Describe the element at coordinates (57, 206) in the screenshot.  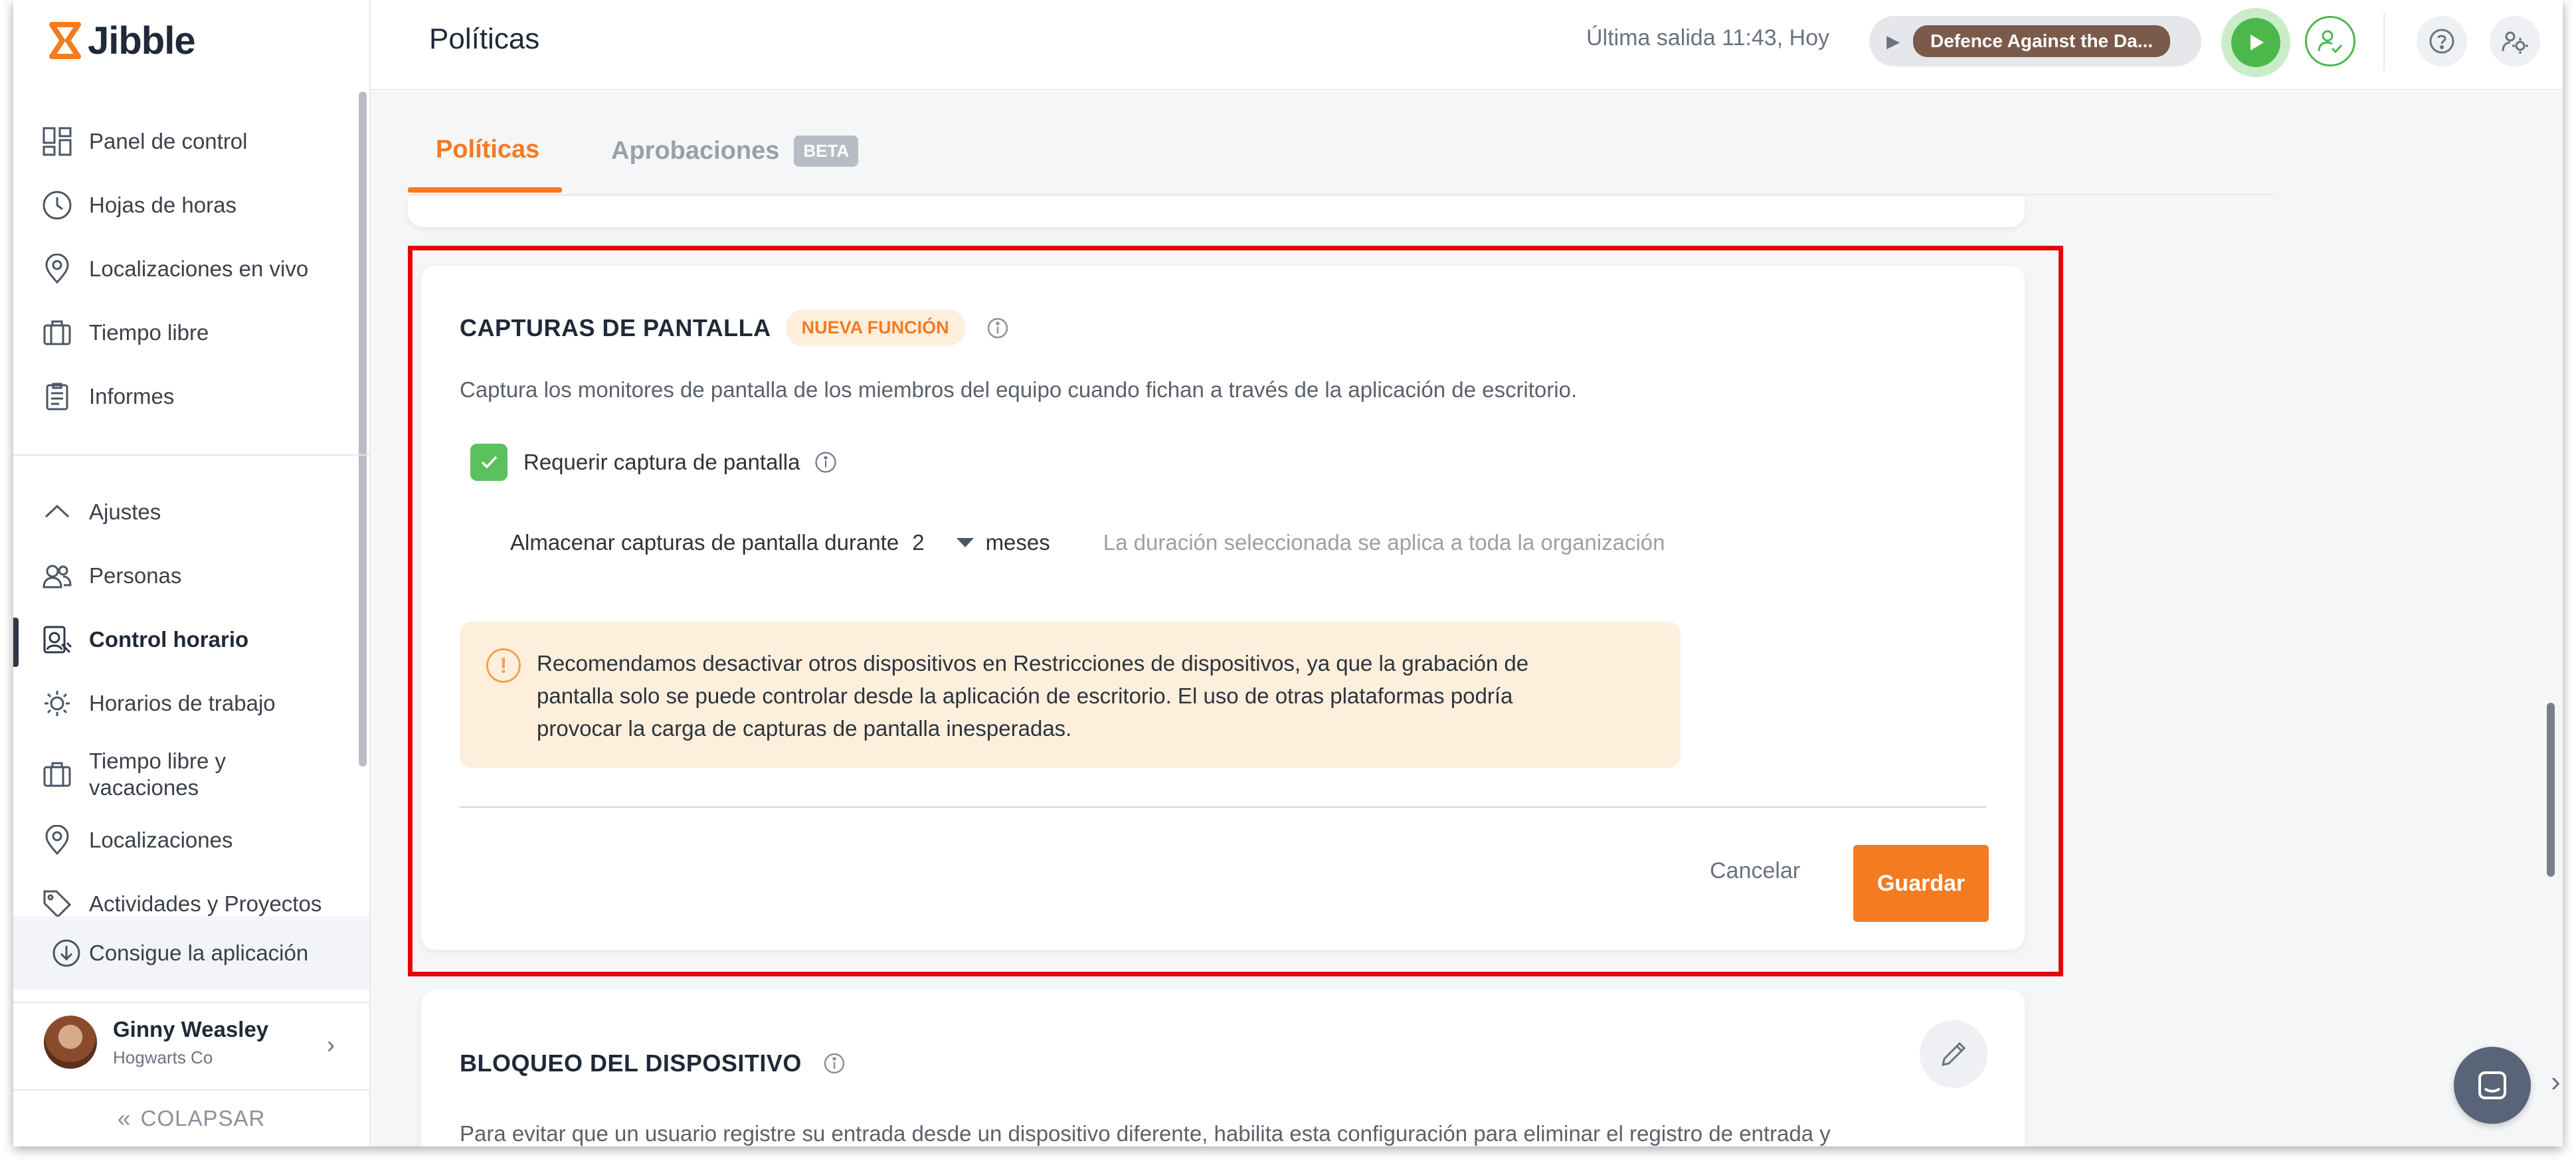
I see `clock-icon` at that location.